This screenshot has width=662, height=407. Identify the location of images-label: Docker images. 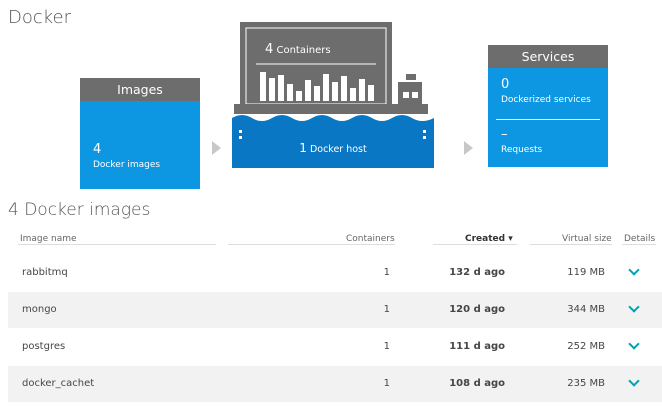
(127, 165).